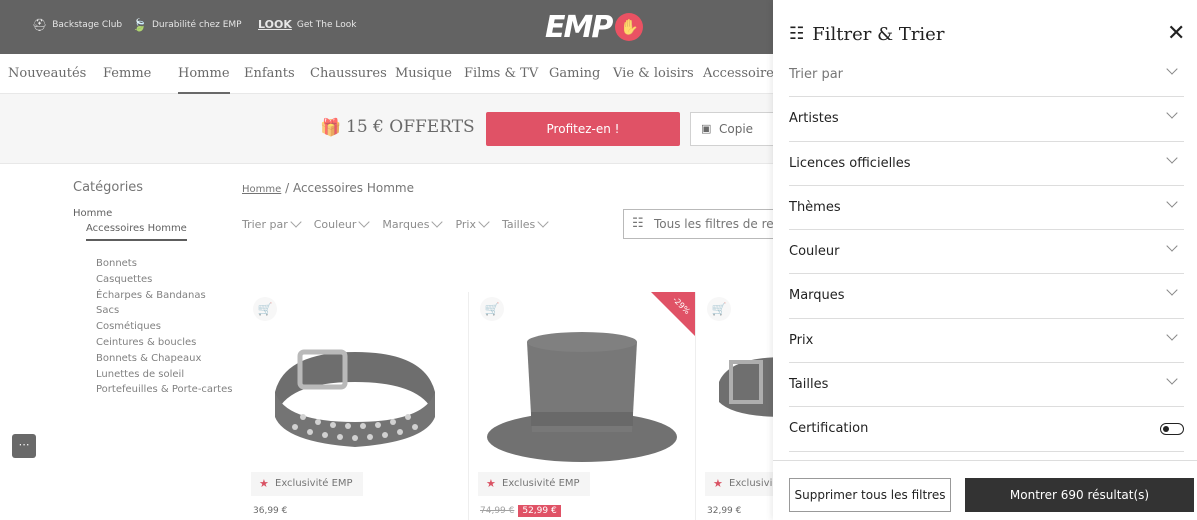 The width and height of the screenshot is (1197, 520). What do you see at coordinates (1079, 495) in the screenshot?
I see `show-results-button: Montrer 690 résultat(s)` at bounding box center [1079, 495].